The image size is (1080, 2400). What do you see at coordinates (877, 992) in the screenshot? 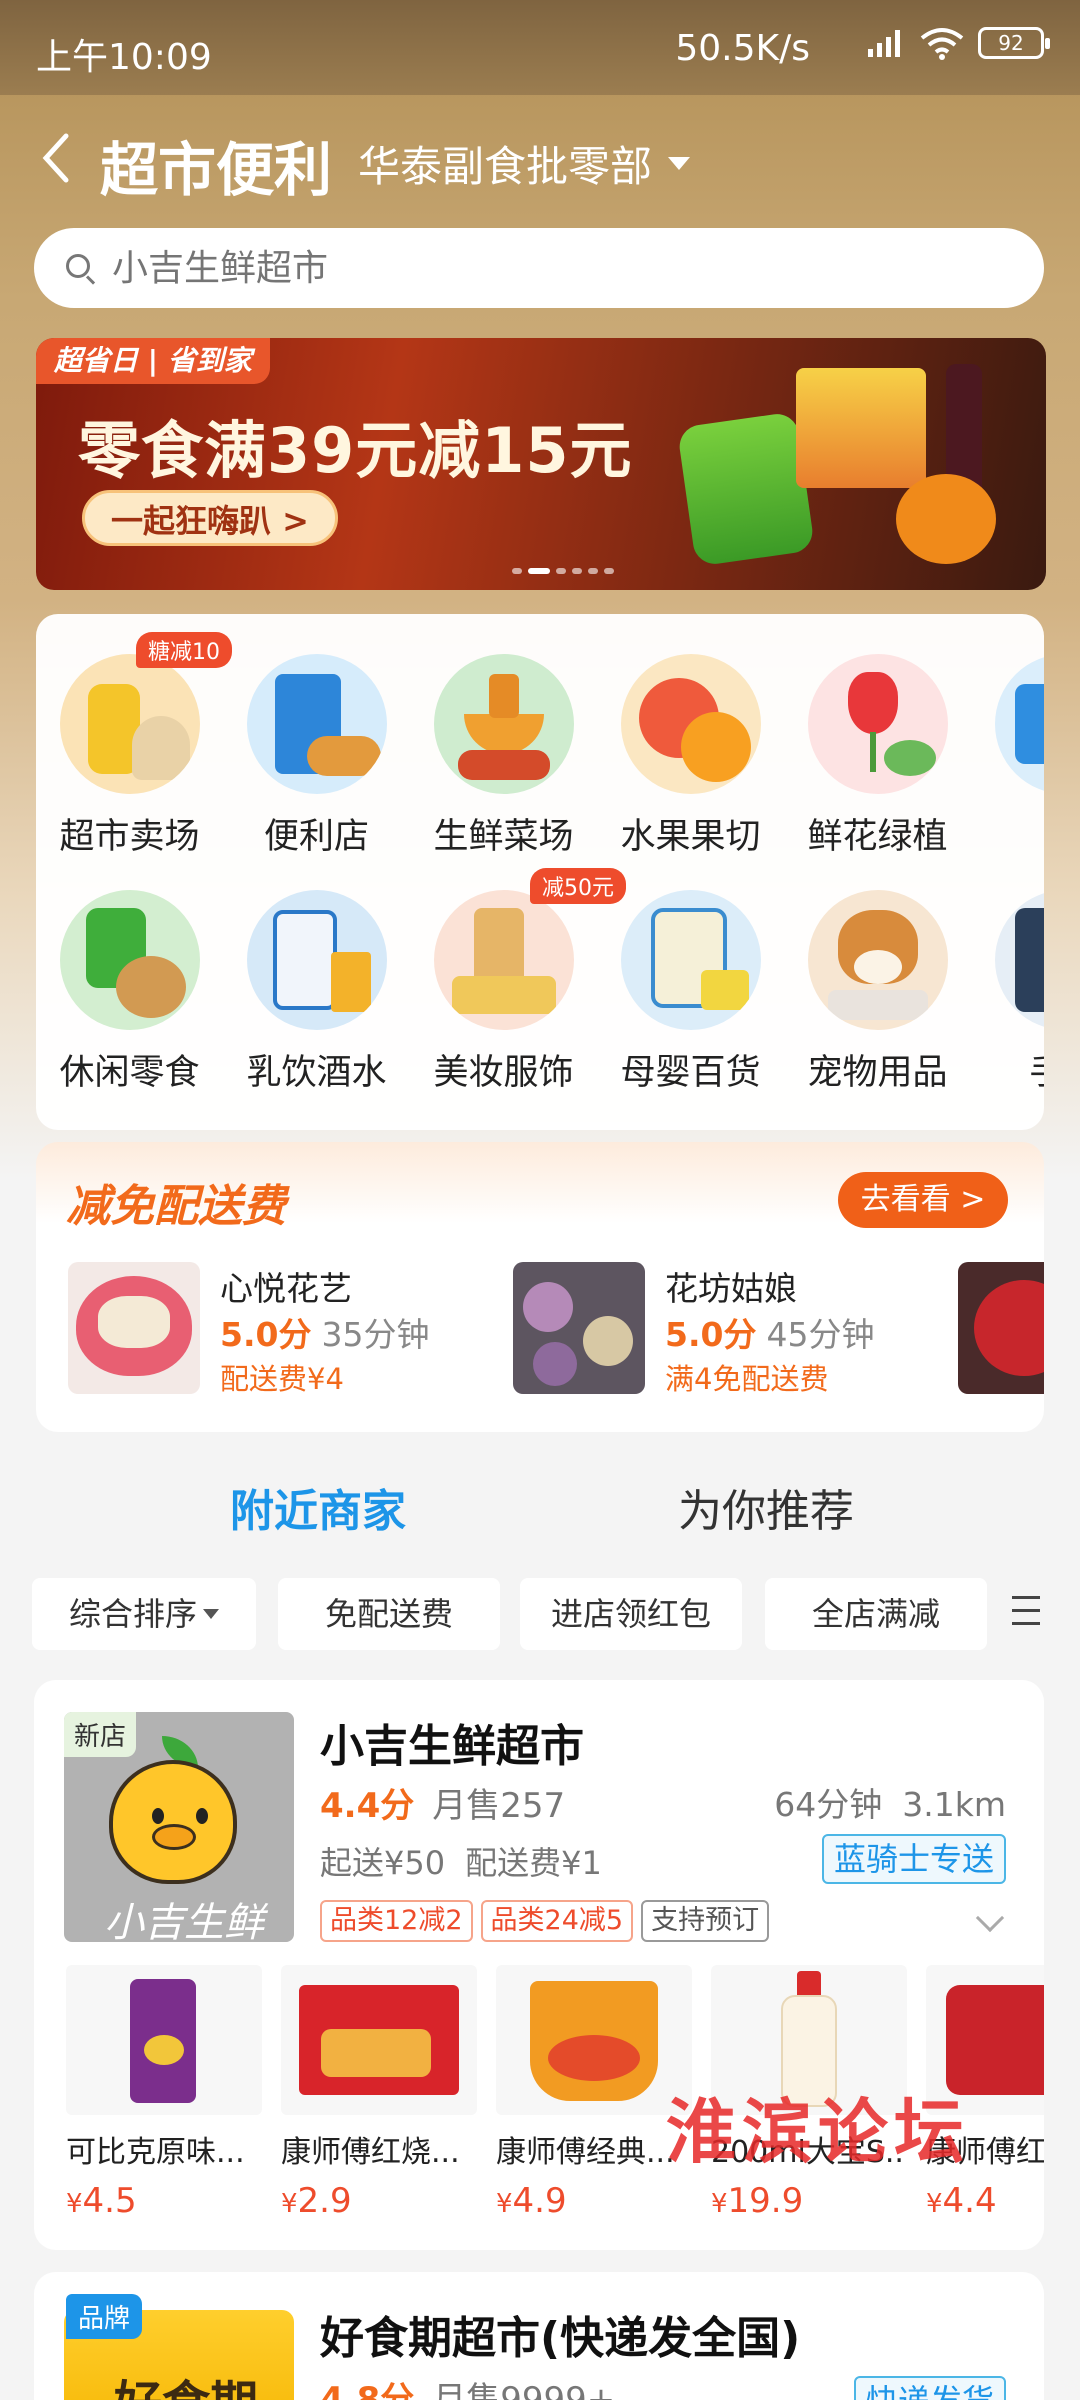
I see `category-pets: 宠物用品` at bounding box center [877, 992].